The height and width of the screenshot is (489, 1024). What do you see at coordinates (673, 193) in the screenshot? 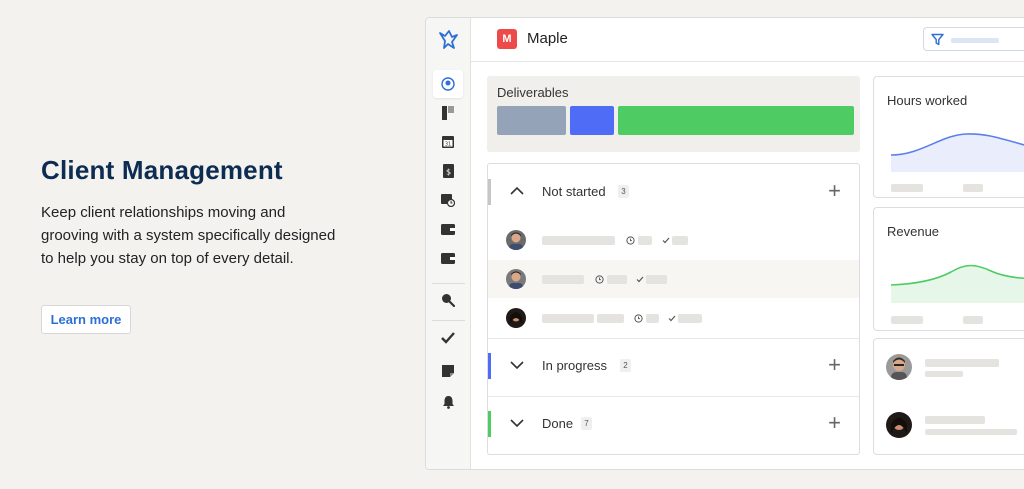
I see `task-group-not-started: Not started 3 +` at bounding box center [673, 193].